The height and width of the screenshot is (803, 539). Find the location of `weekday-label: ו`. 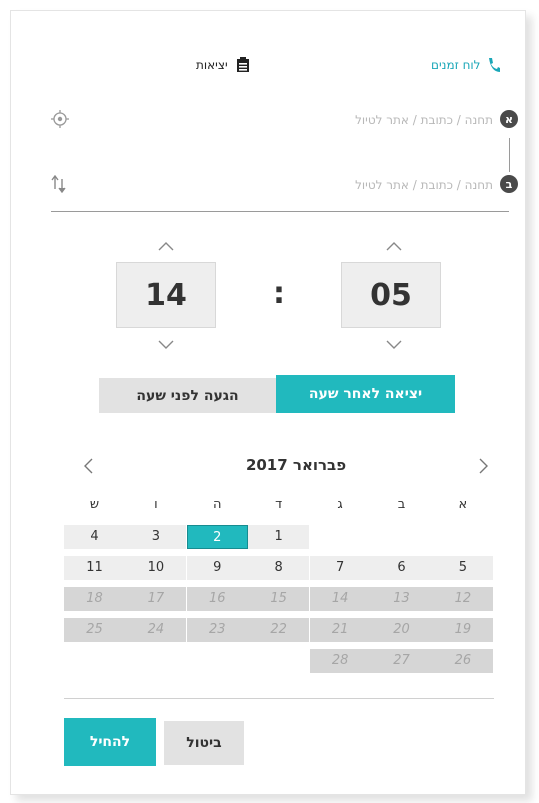

weekday-label: ו is located at coordinates (156, 504).